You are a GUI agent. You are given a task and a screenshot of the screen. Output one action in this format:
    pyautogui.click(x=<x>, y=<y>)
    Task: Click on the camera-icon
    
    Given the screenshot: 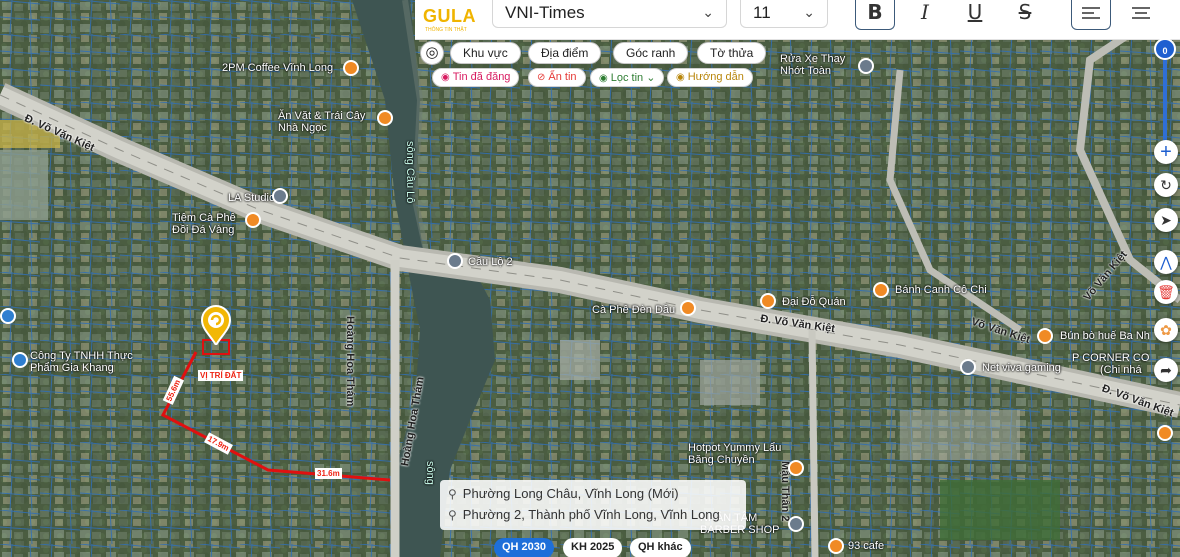 What is the action you would take?
    pyautogui.click(x=280, y=196)
    